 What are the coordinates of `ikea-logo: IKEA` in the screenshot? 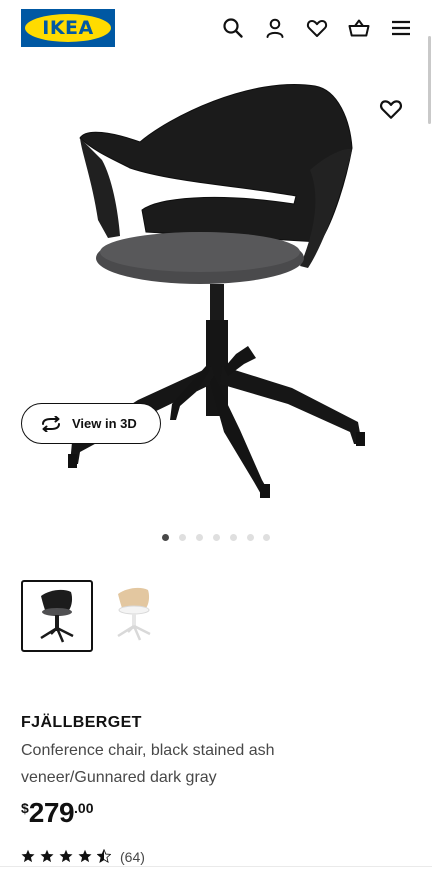 It's located at (68, 28).